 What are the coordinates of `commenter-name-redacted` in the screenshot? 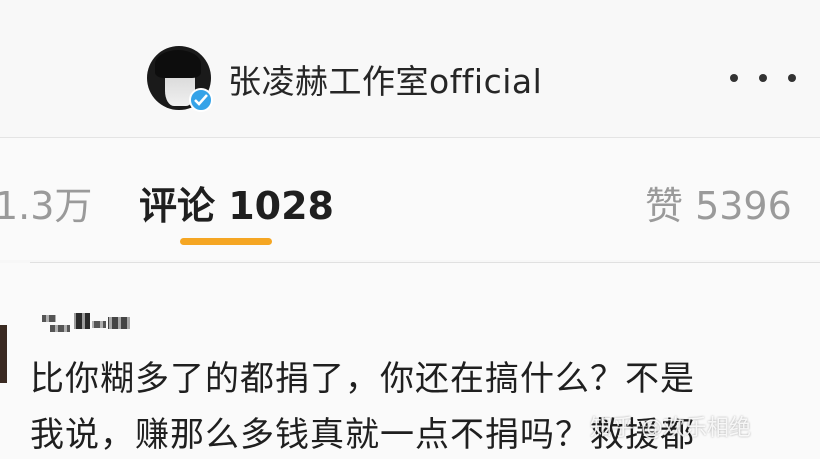 It's located at (86, 324).